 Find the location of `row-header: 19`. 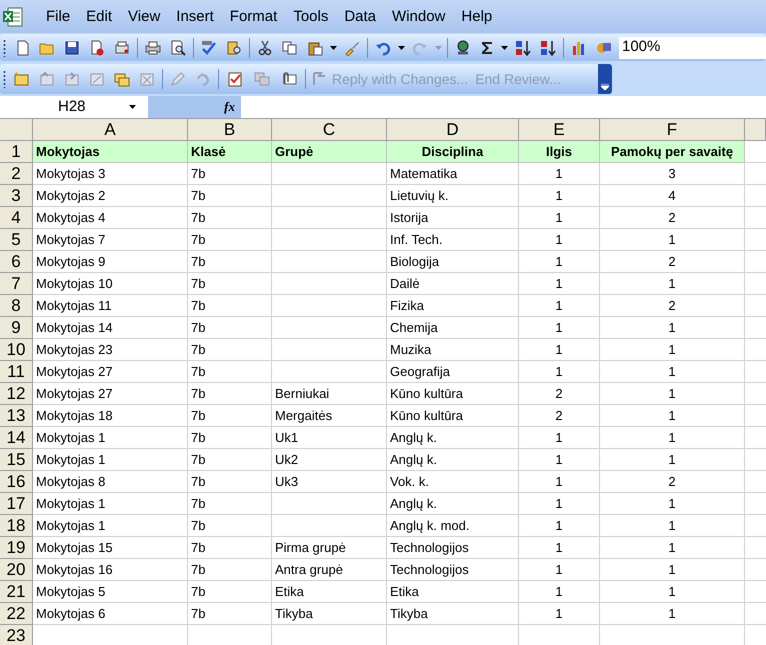

row-header: 19 is located at coordinates (16, 548).